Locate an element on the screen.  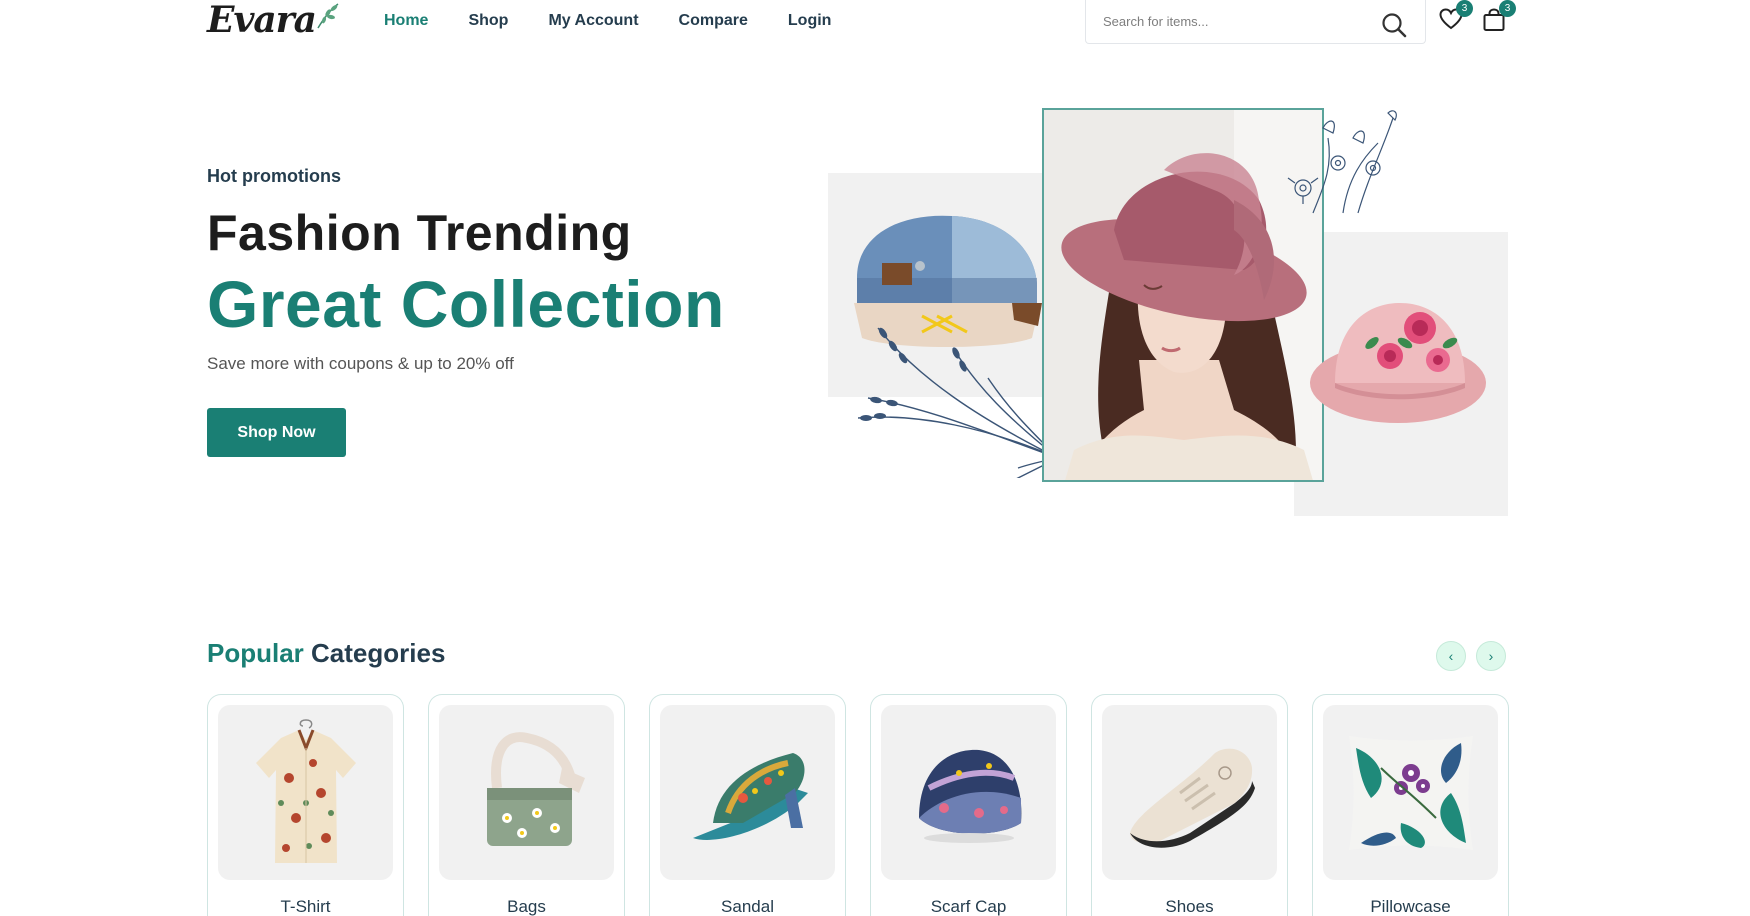
cart-button: 3 is located at coordinates (1499, 18).